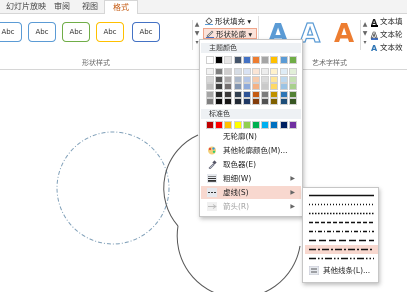  What do you see at coordinates (251, 164) in the screenshot?
I see `eyedropper-item: 取色器(E)` at bounding box center [251, 164].